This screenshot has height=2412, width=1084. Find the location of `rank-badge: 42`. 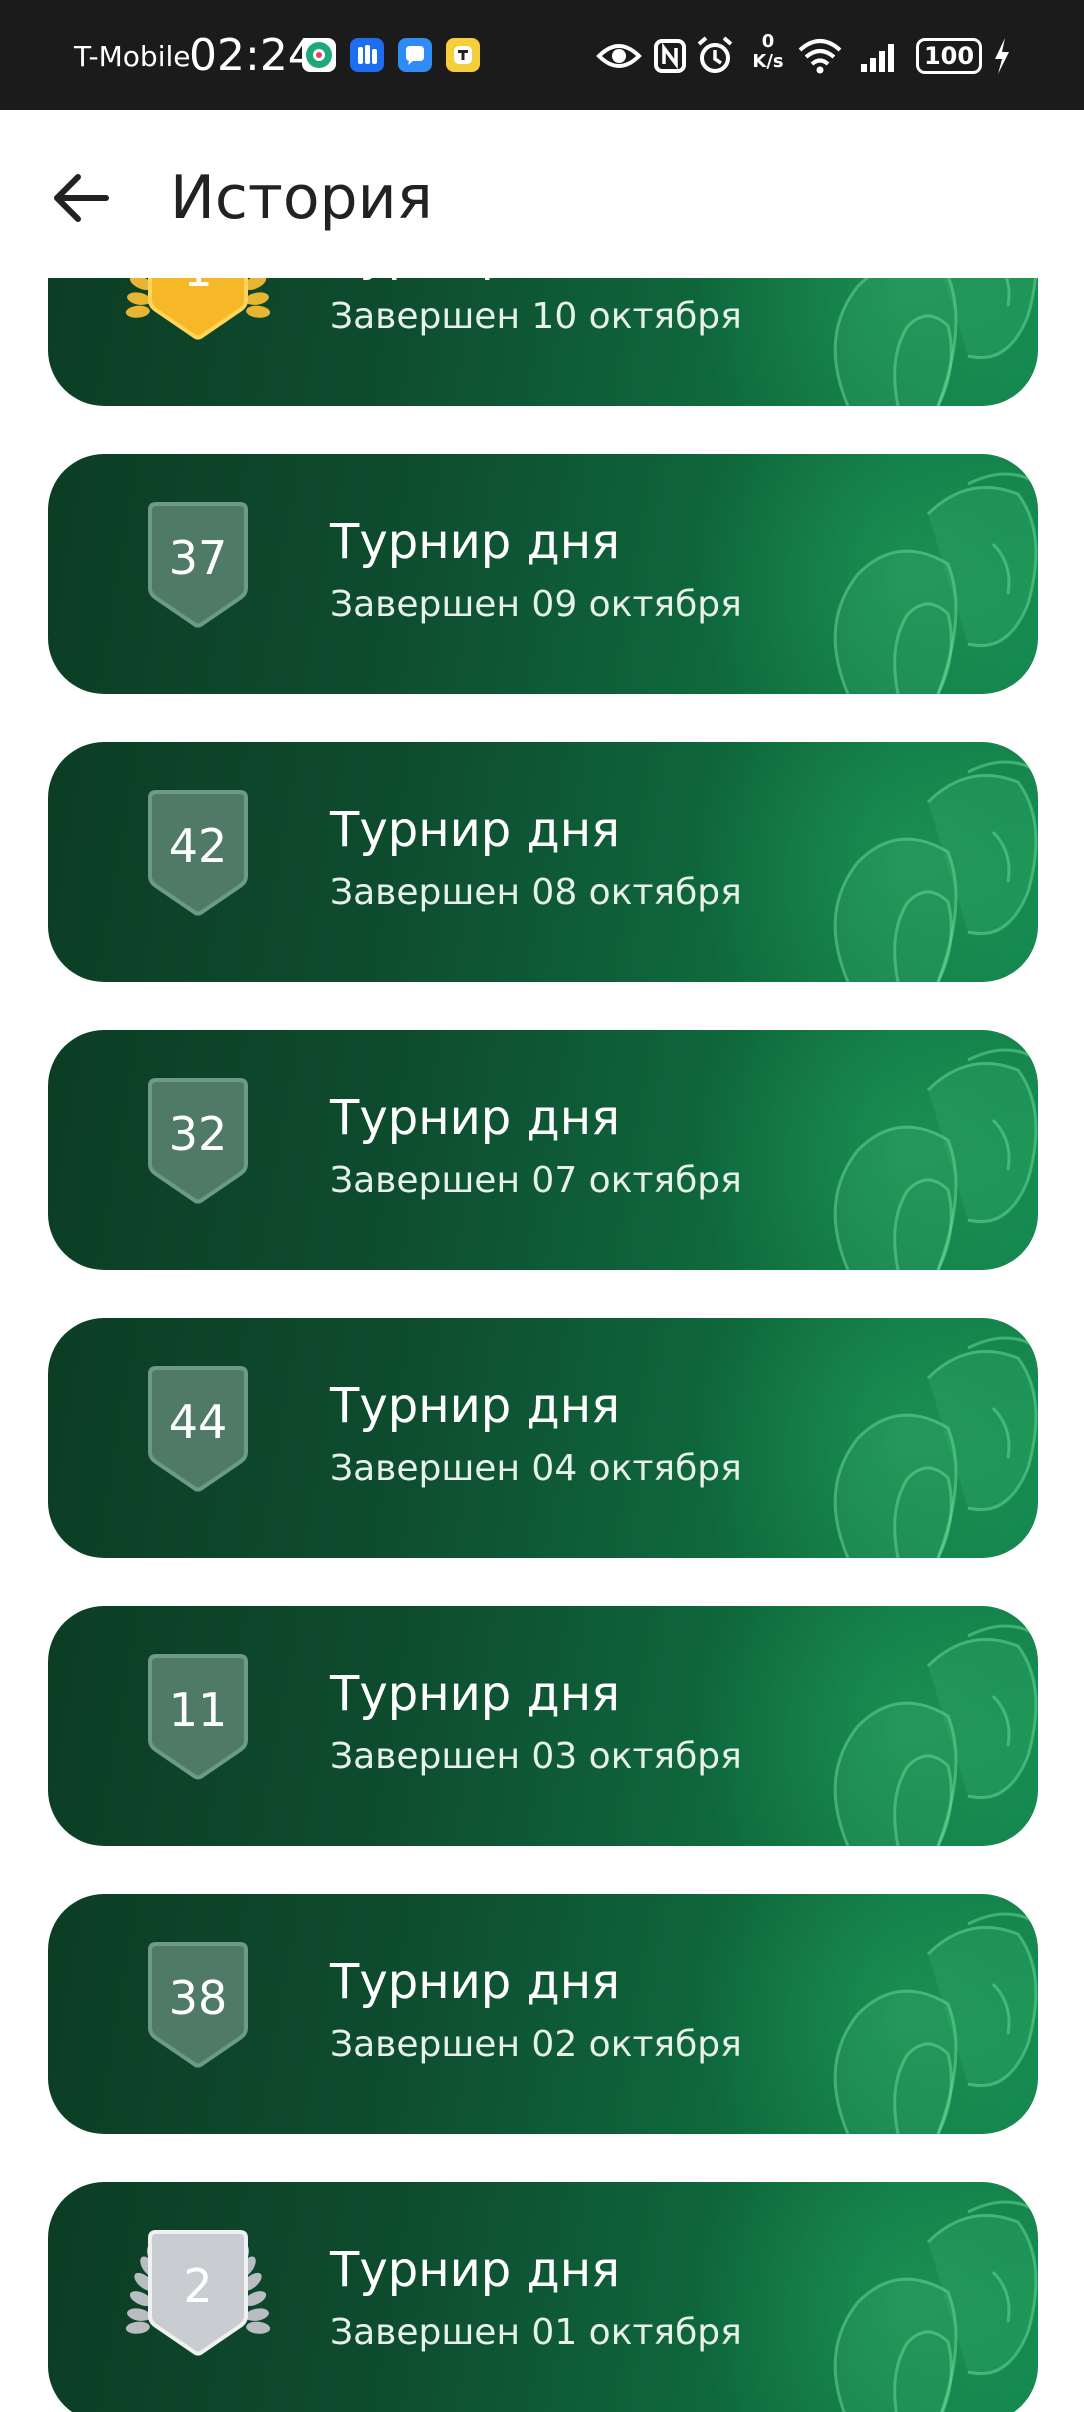

rank-badge: 42 is located at coordinates (198, 864).